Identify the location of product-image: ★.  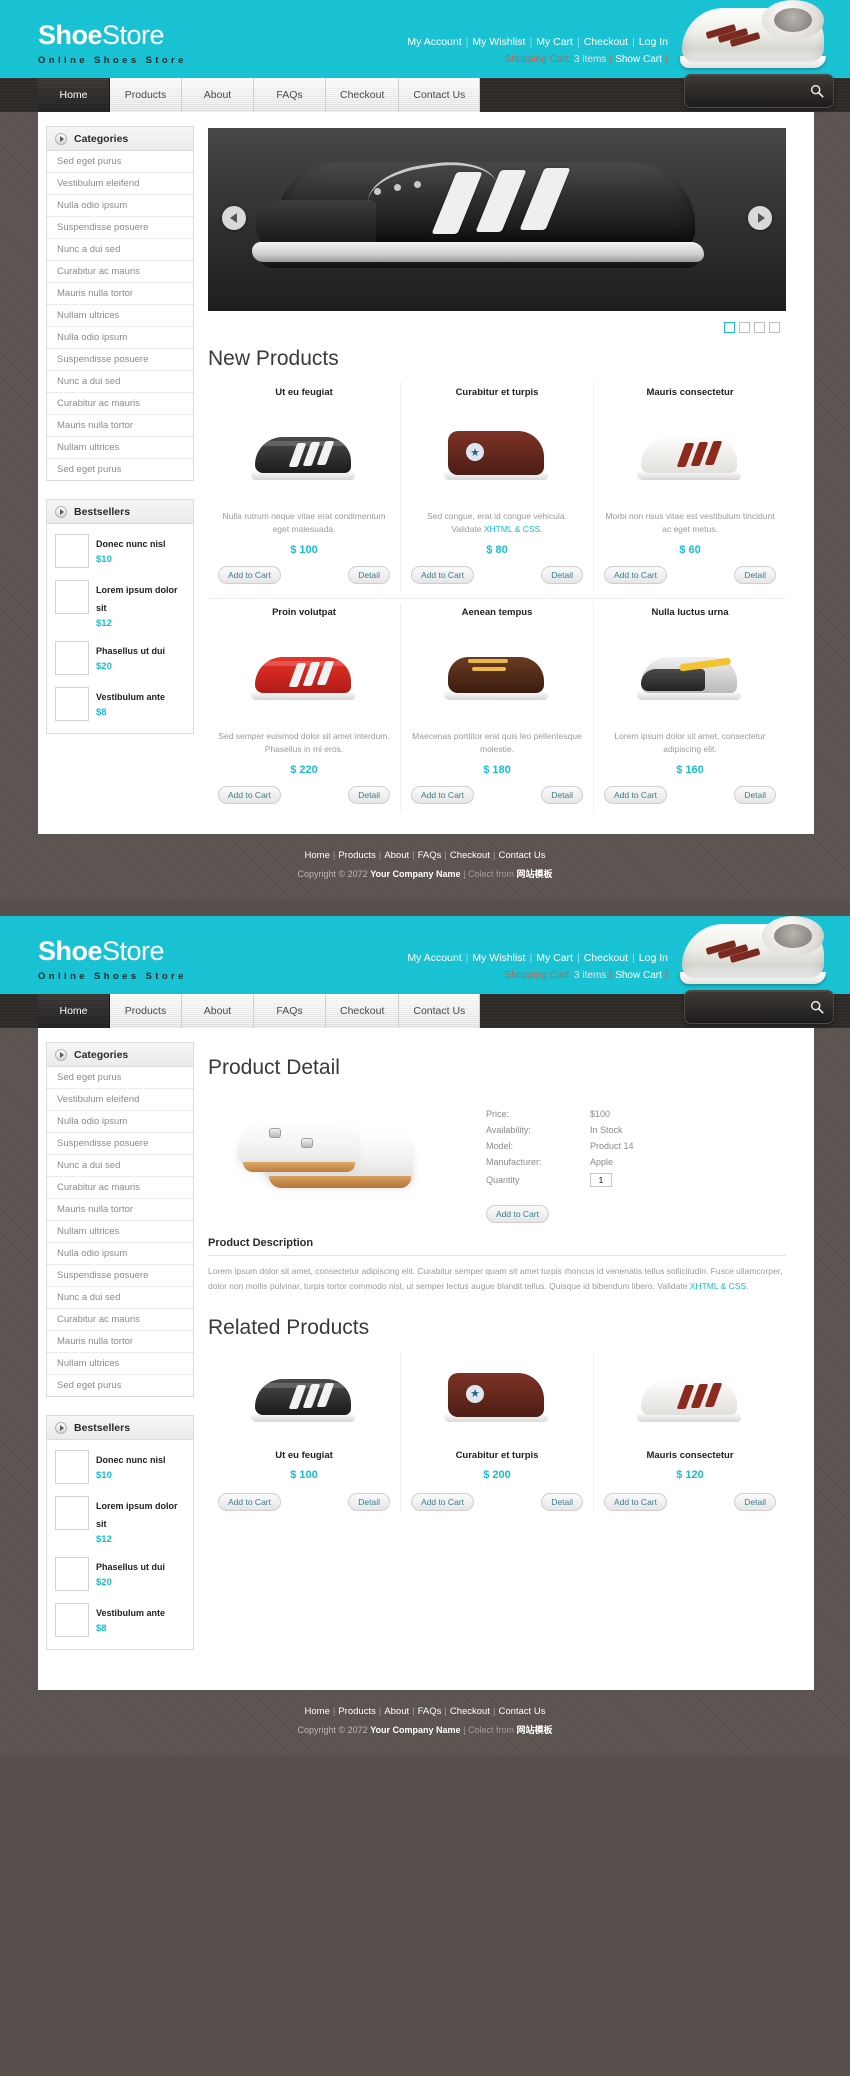
(497, 456).